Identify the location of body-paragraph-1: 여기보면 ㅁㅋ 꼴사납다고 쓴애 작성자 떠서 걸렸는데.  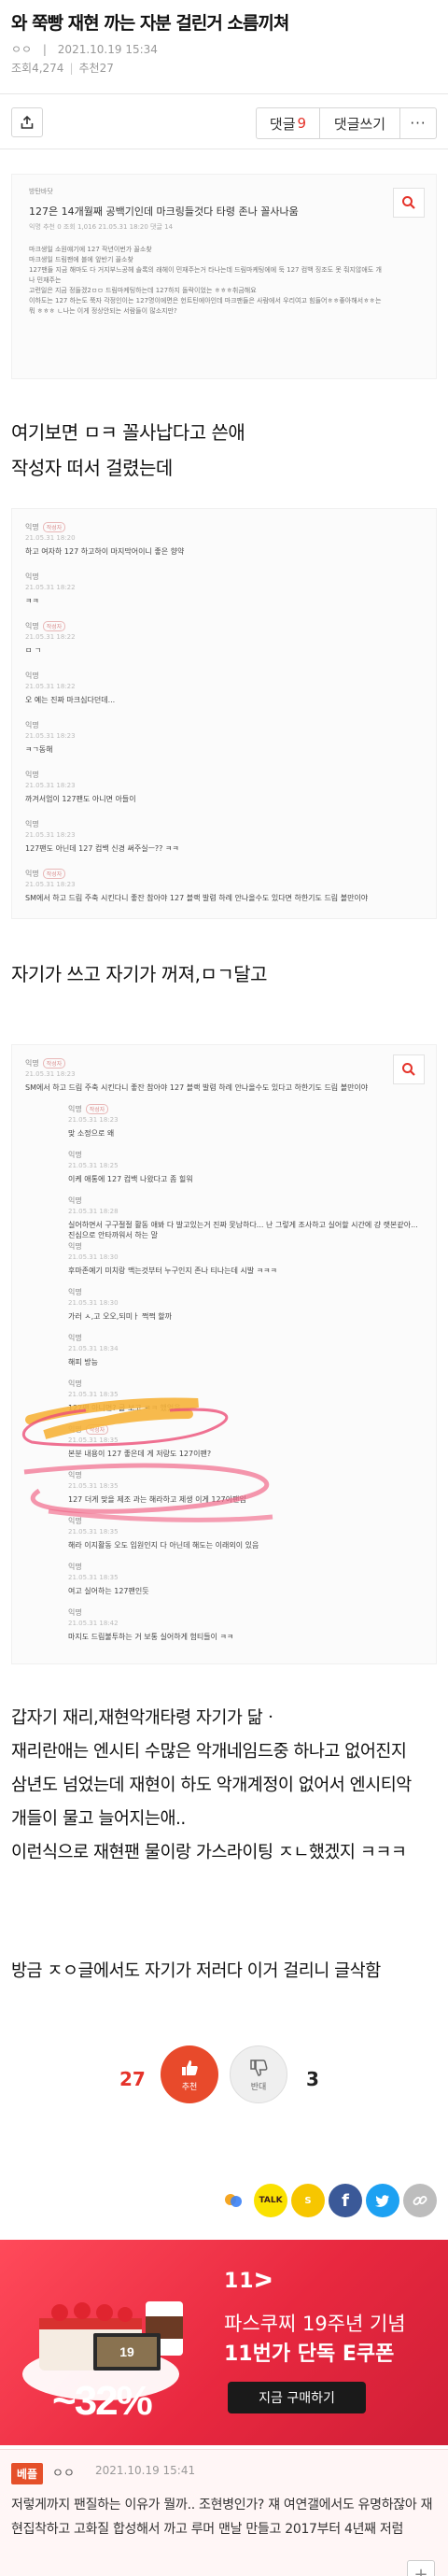
(224, 450).